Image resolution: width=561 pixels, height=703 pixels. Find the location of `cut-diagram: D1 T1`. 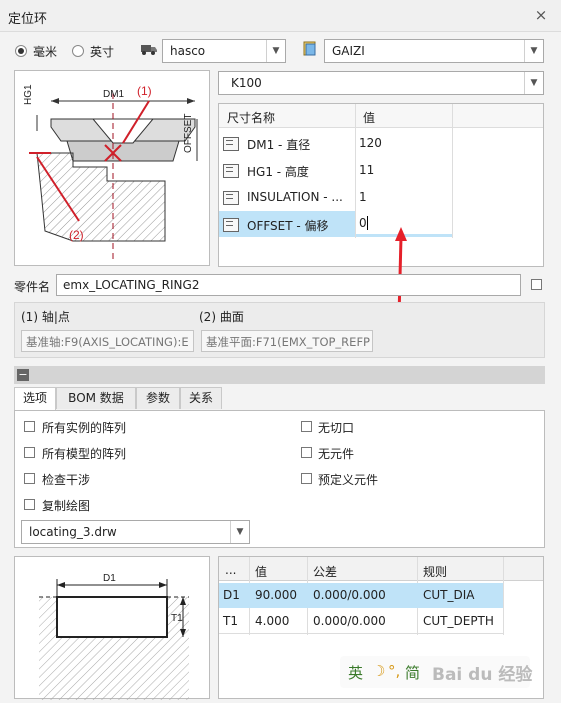

cut-diagram: D1 T1 is located at coordinates (112, 628).